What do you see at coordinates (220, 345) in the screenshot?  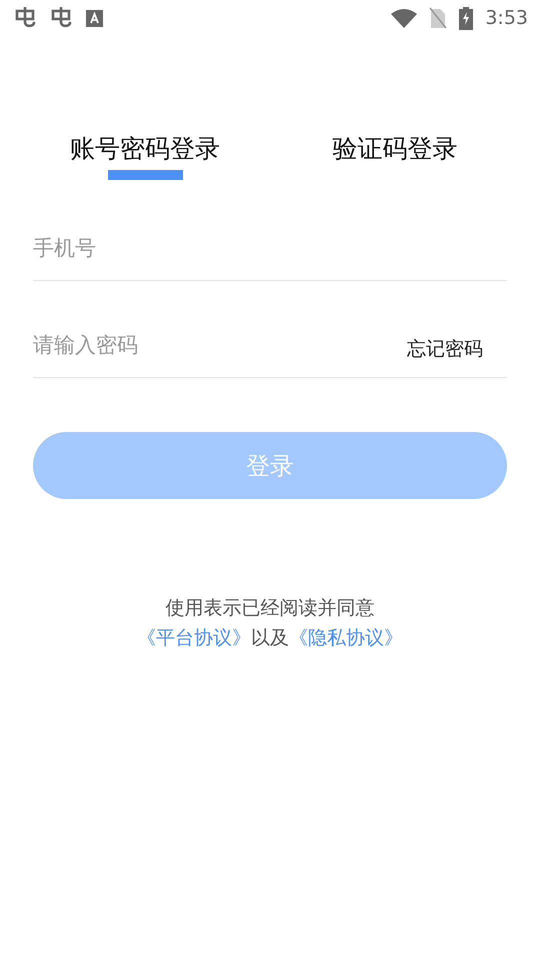 I see `password-input-field: 请输入密码` at bounding box center [220, 345].